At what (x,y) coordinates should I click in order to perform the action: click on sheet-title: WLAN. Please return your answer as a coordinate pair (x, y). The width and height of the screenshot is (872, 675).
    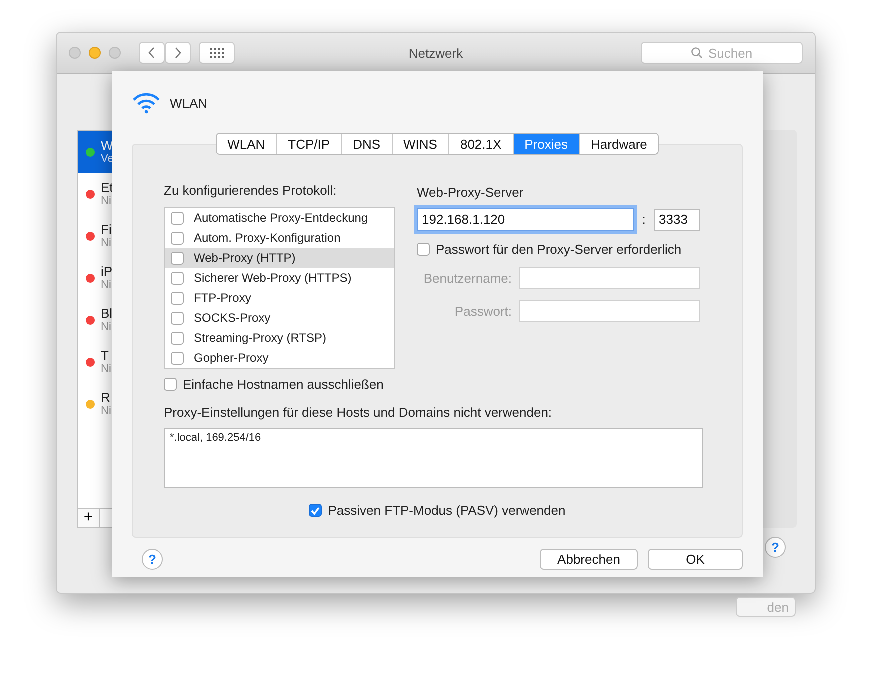
    Looking at the image, I should click on (189, 103).